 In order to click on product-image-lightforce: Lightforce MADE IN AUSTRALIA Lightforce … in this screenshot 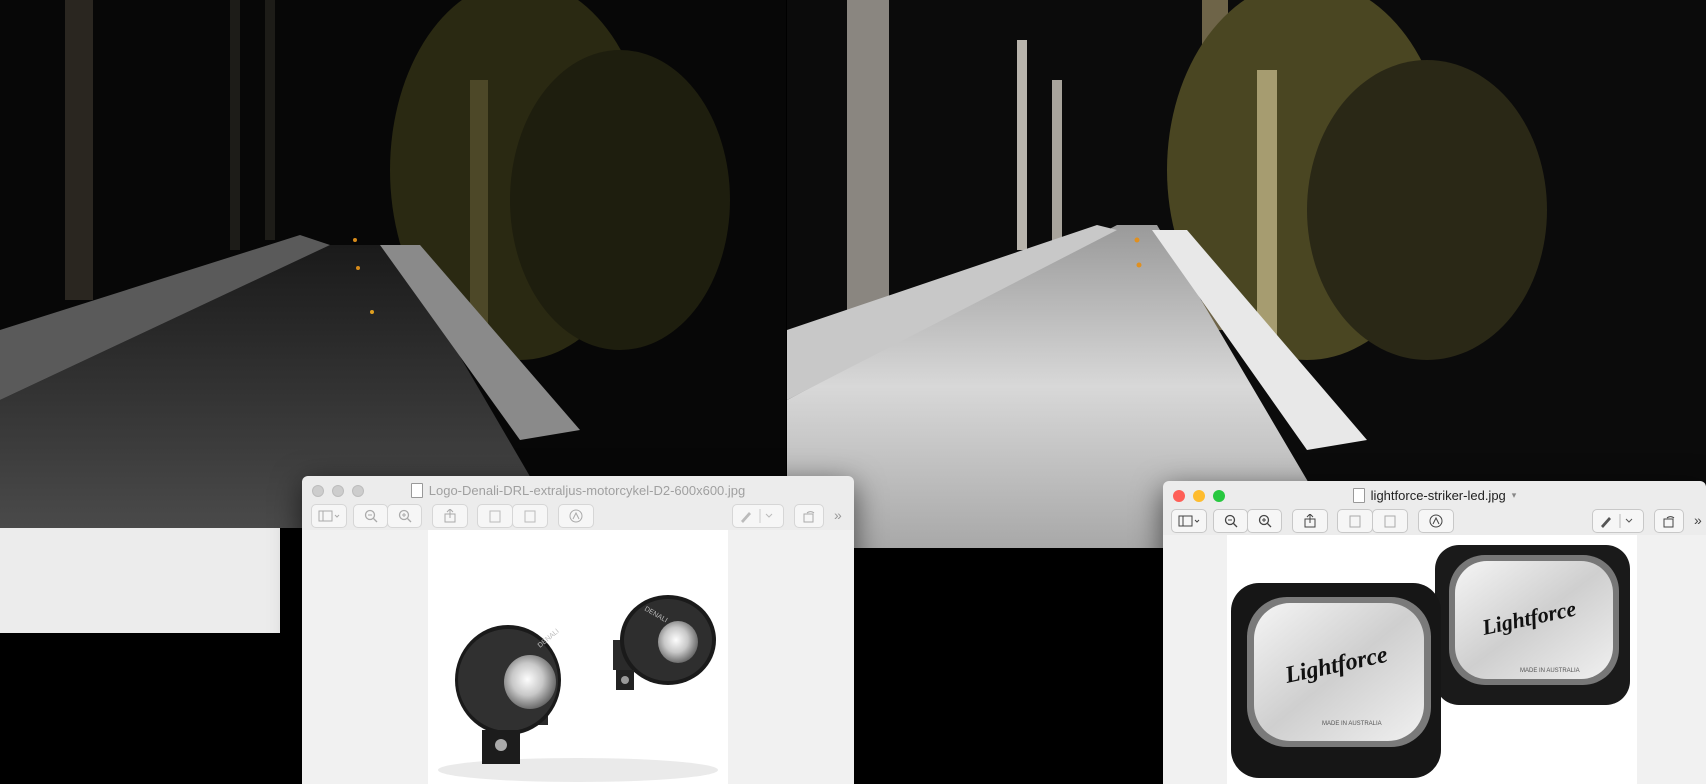, I will do `click(1432, 659)`.